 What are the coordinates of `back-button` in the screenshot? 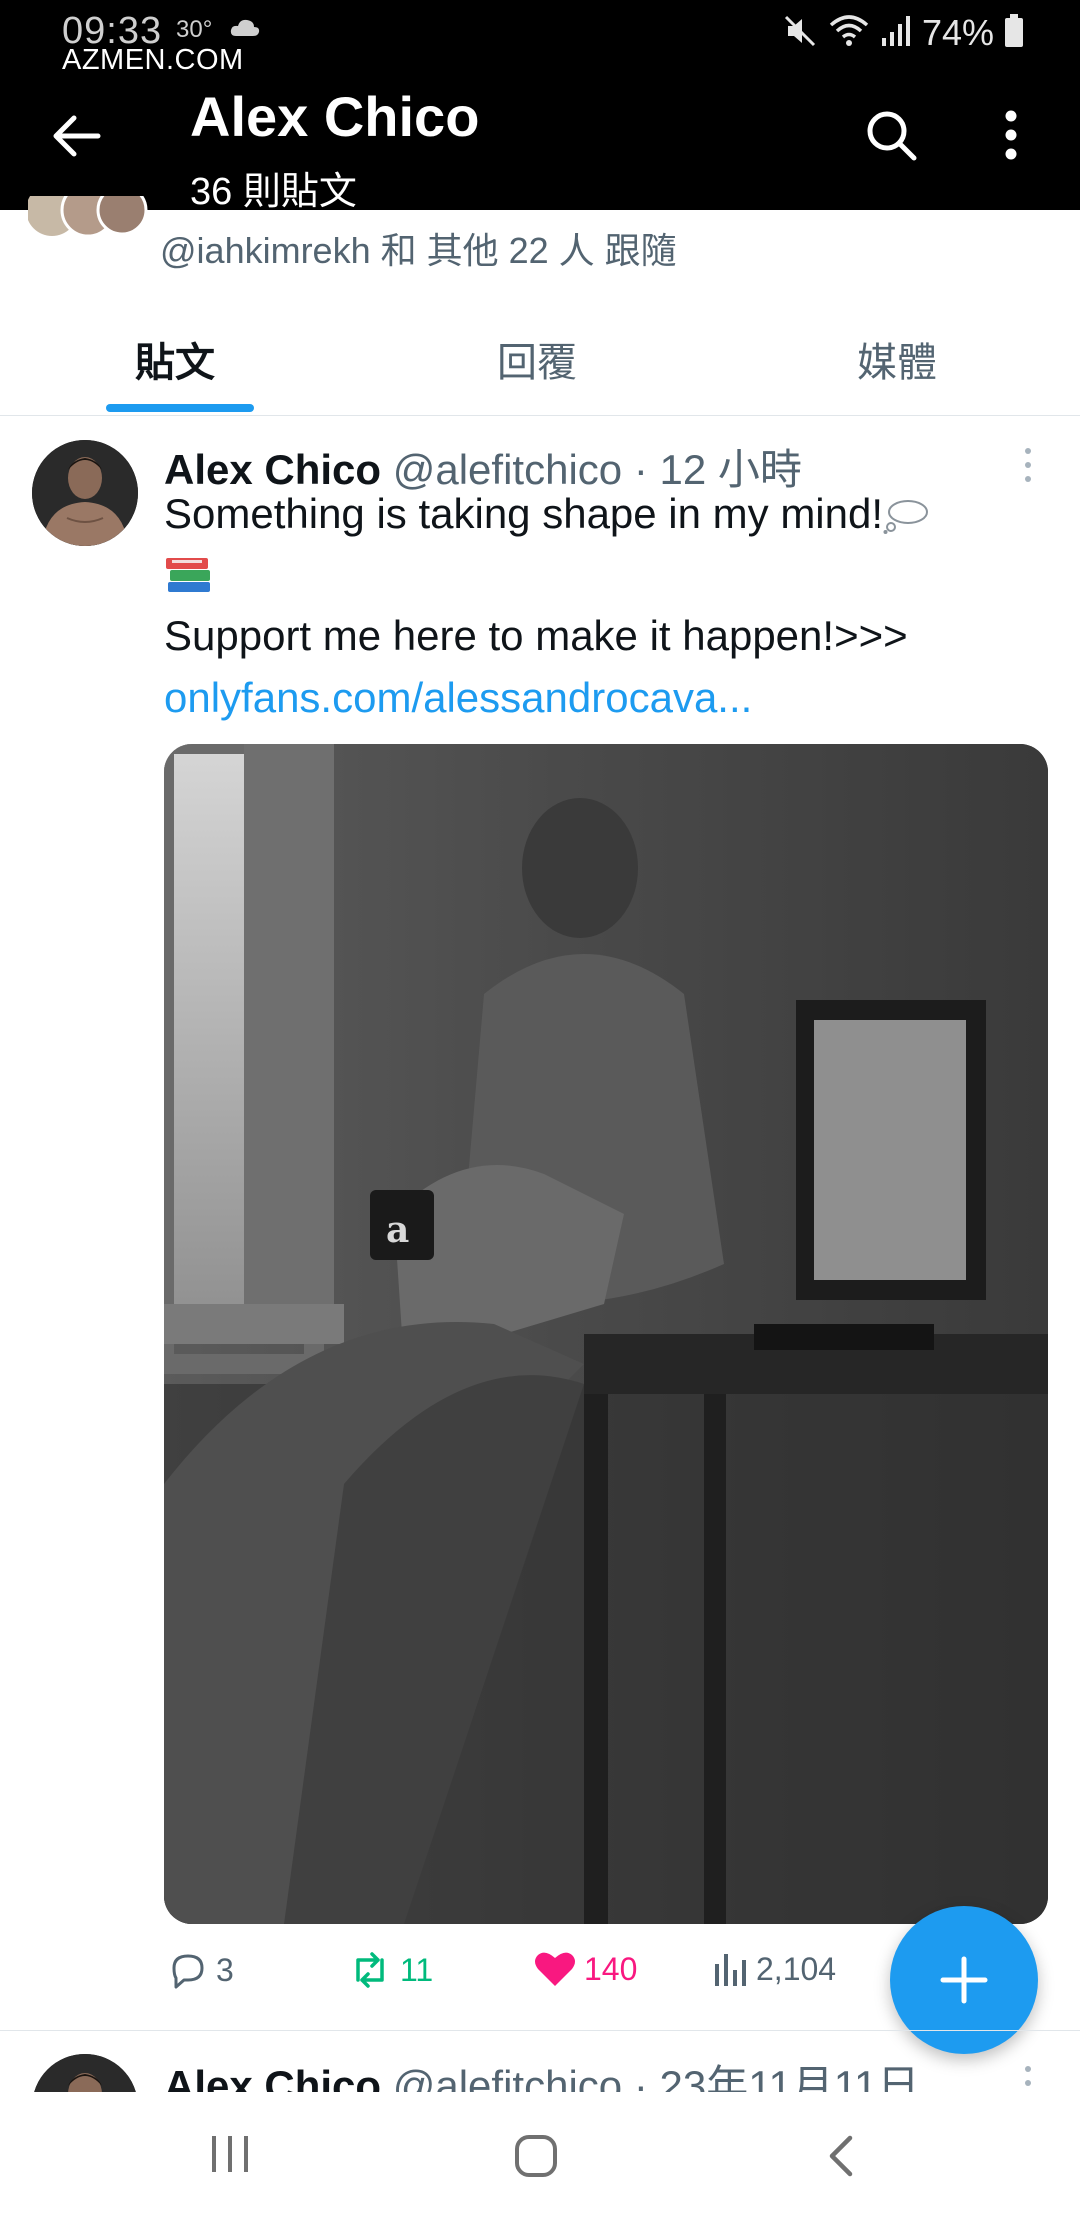 It's located at (76, 136).